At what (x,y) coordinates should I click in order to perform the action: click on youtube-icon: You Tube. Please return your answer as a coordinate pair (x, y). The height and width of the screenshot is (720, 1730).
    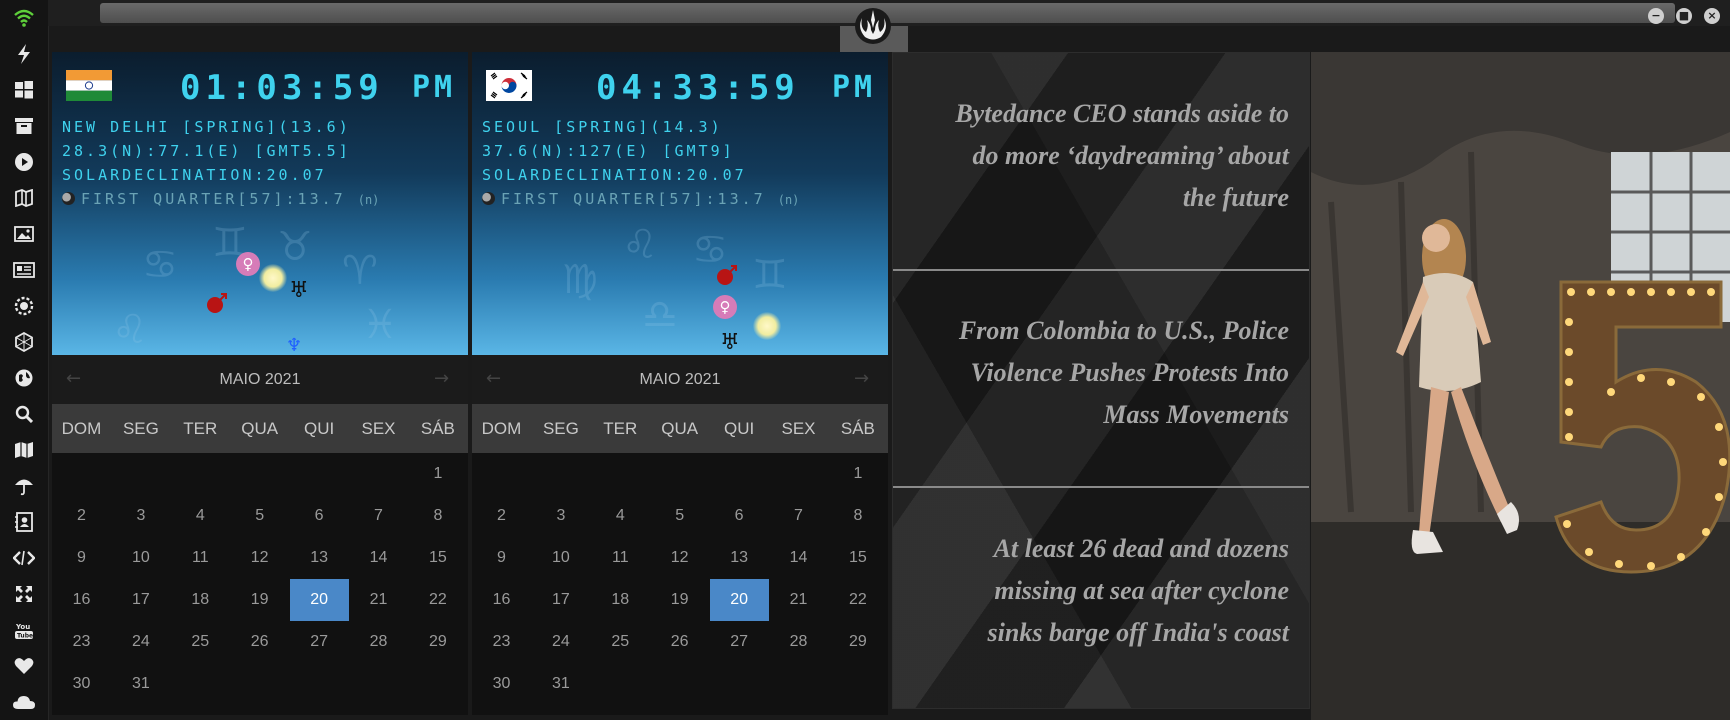
    Looking at the image, I should click on (24, 630).